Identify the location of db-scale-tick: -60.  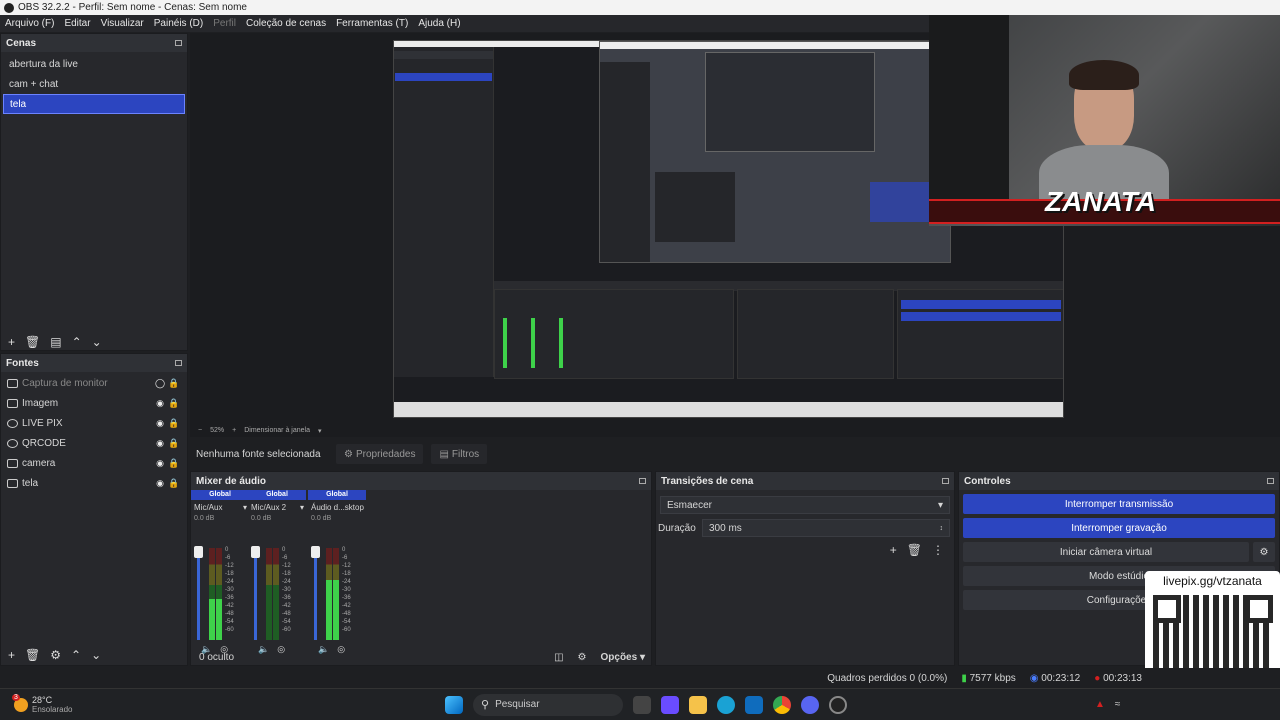
(229, 630).